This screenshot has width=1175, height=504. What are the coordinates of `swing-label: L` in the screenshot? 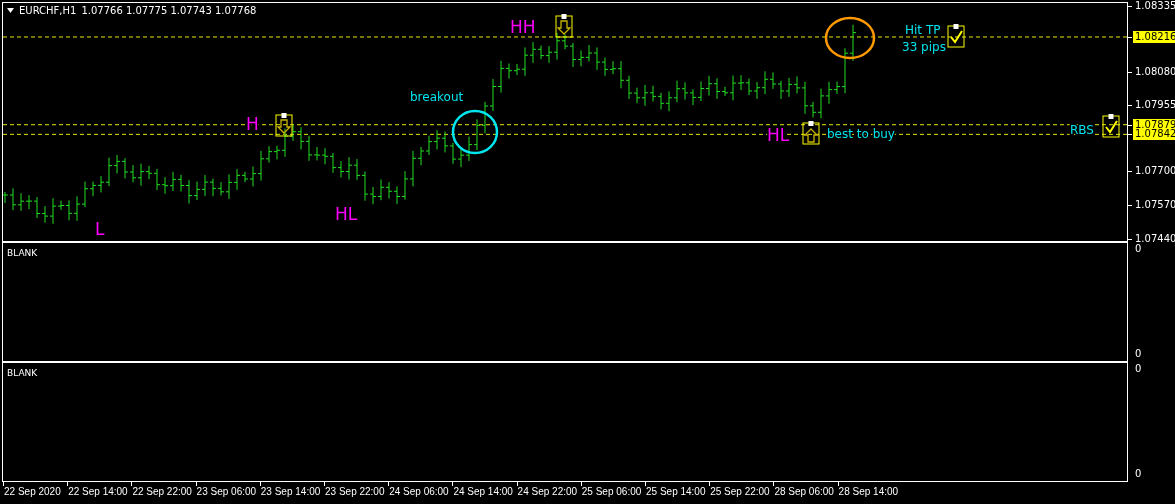 It's located at (100, 229).